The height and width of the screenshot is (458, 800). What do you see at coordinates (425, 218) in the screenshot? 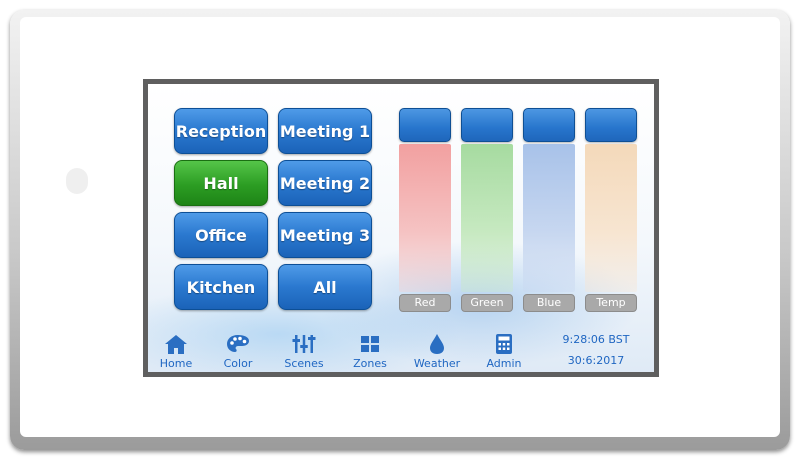
I see `slider-track-red` at bounding box center [425, 218].